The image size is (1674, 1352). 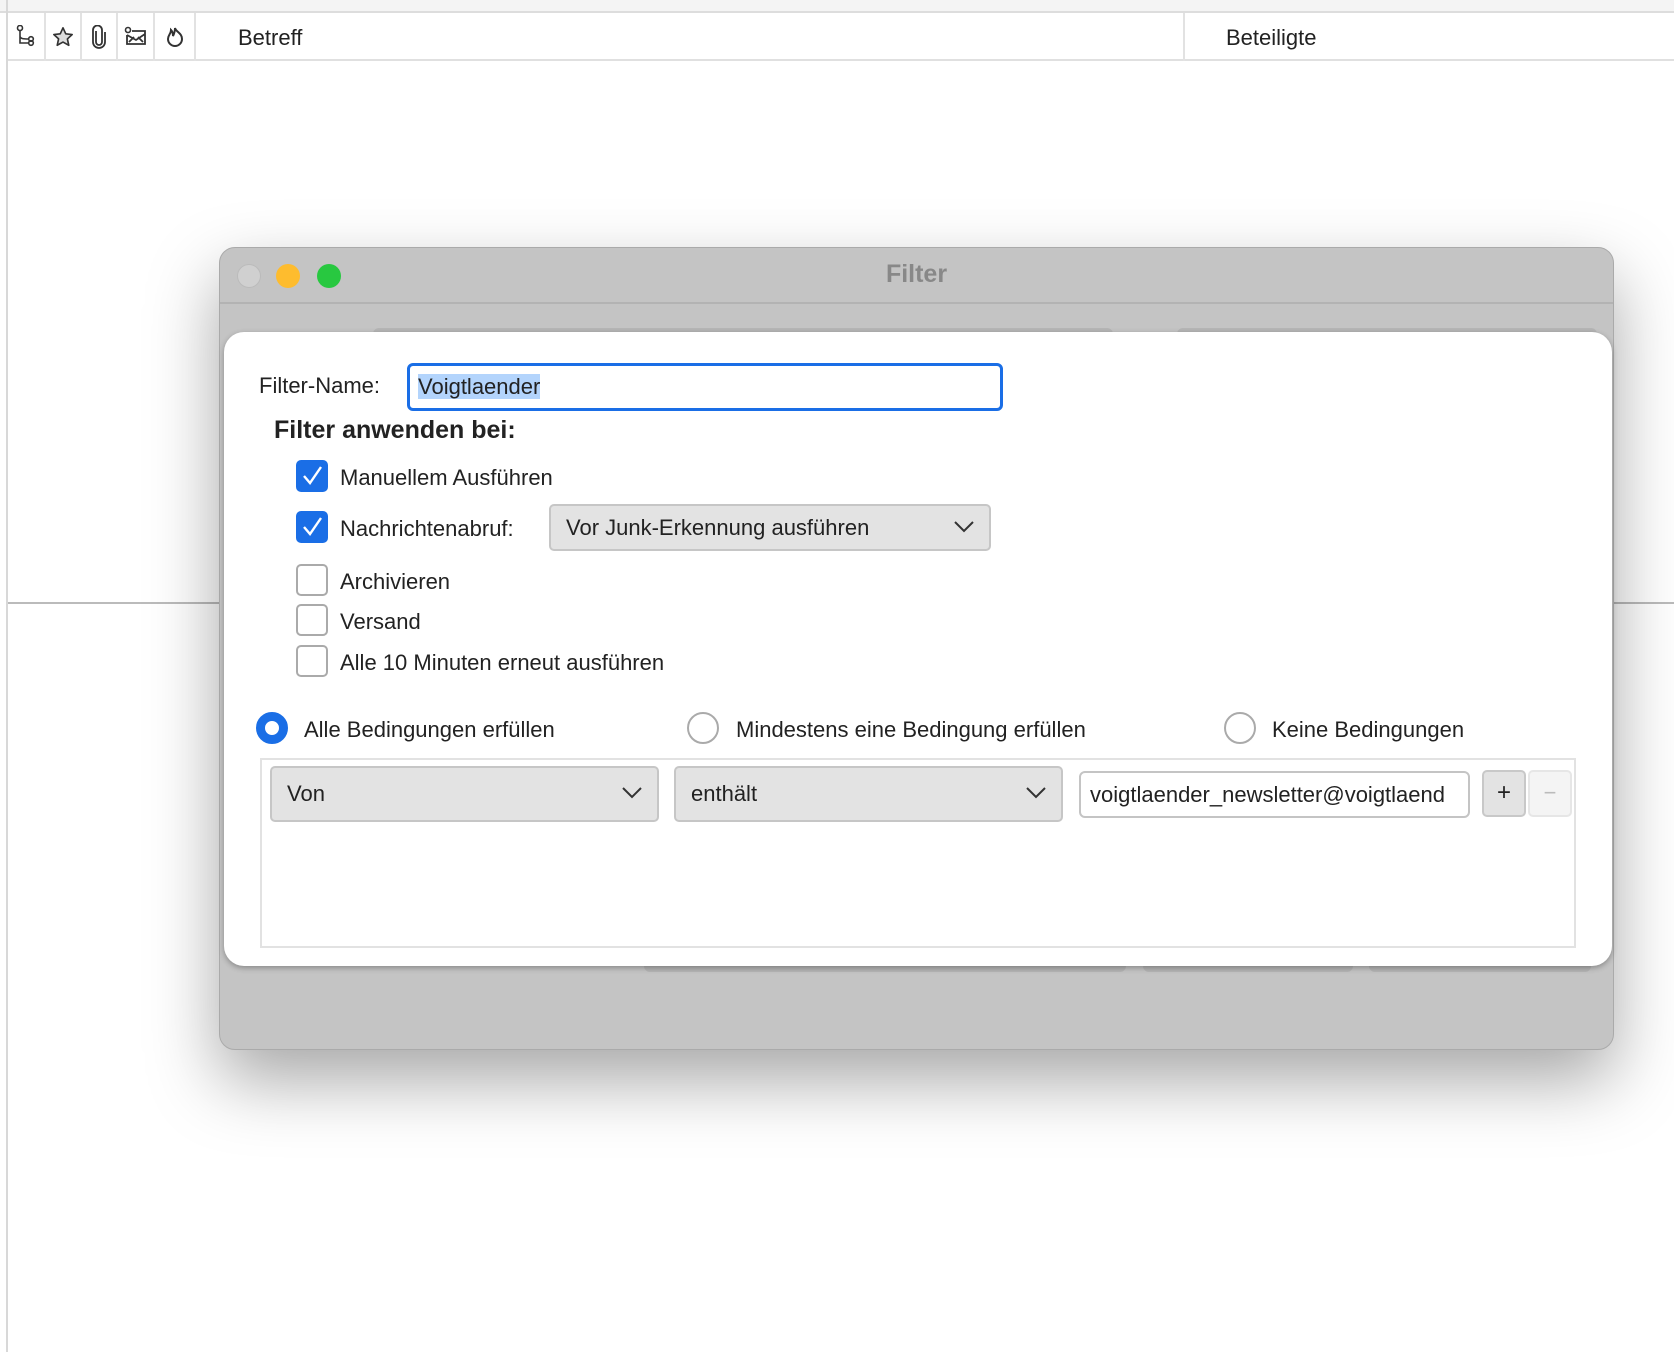 I want to click on match-none-radio, so click(x=1240, y=728).